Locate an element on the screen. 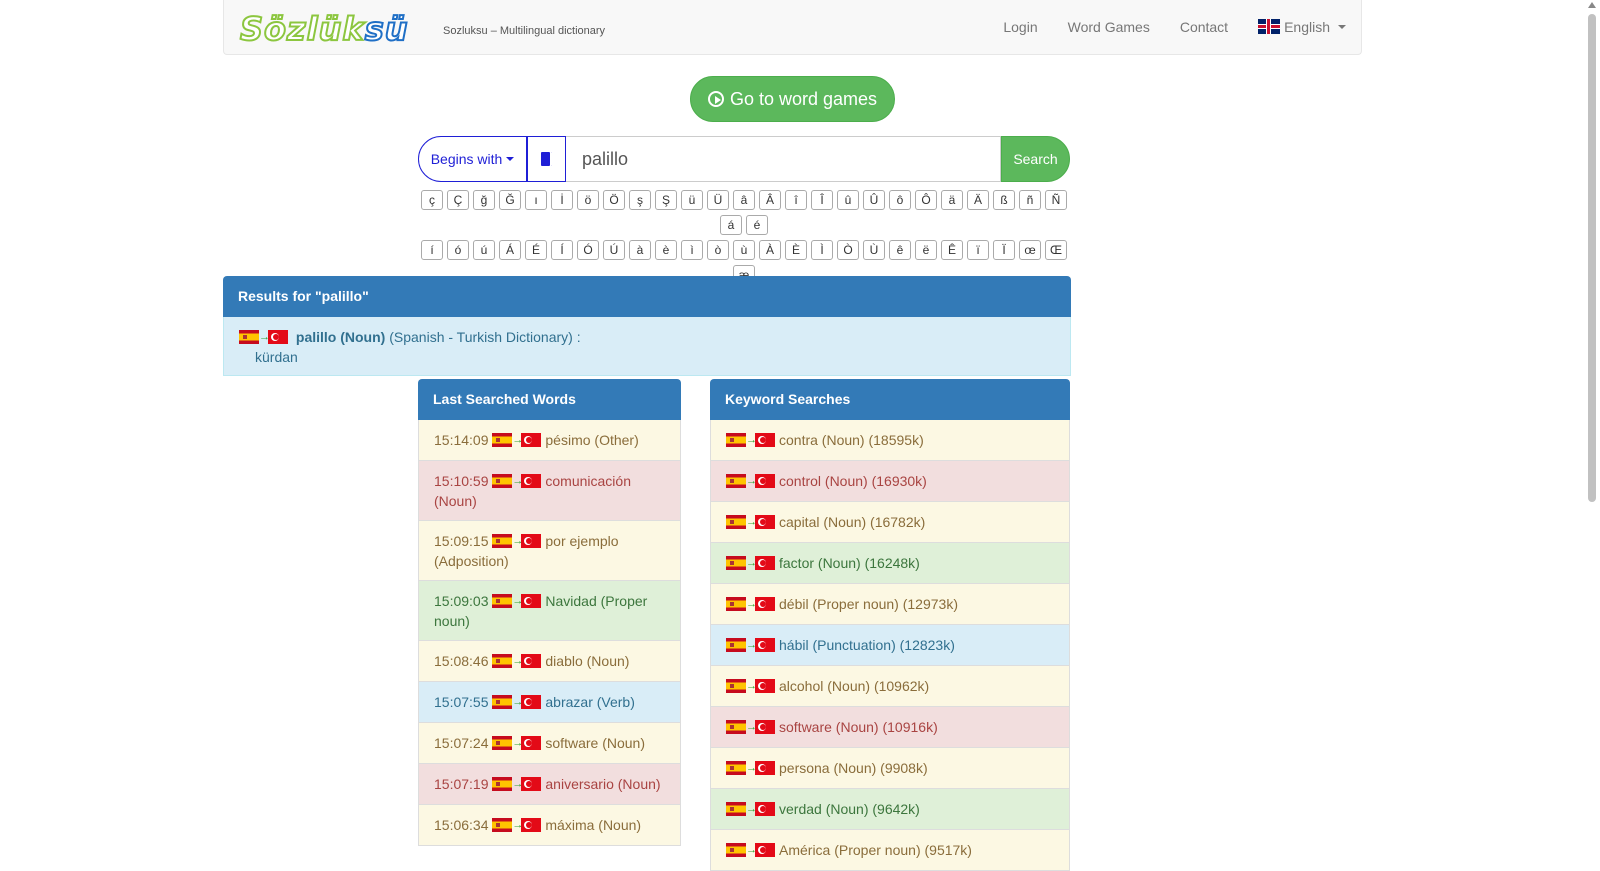 This screenshot has height=871, width=1600. special-char-button: Ğ is located at coordinates (510, 200).